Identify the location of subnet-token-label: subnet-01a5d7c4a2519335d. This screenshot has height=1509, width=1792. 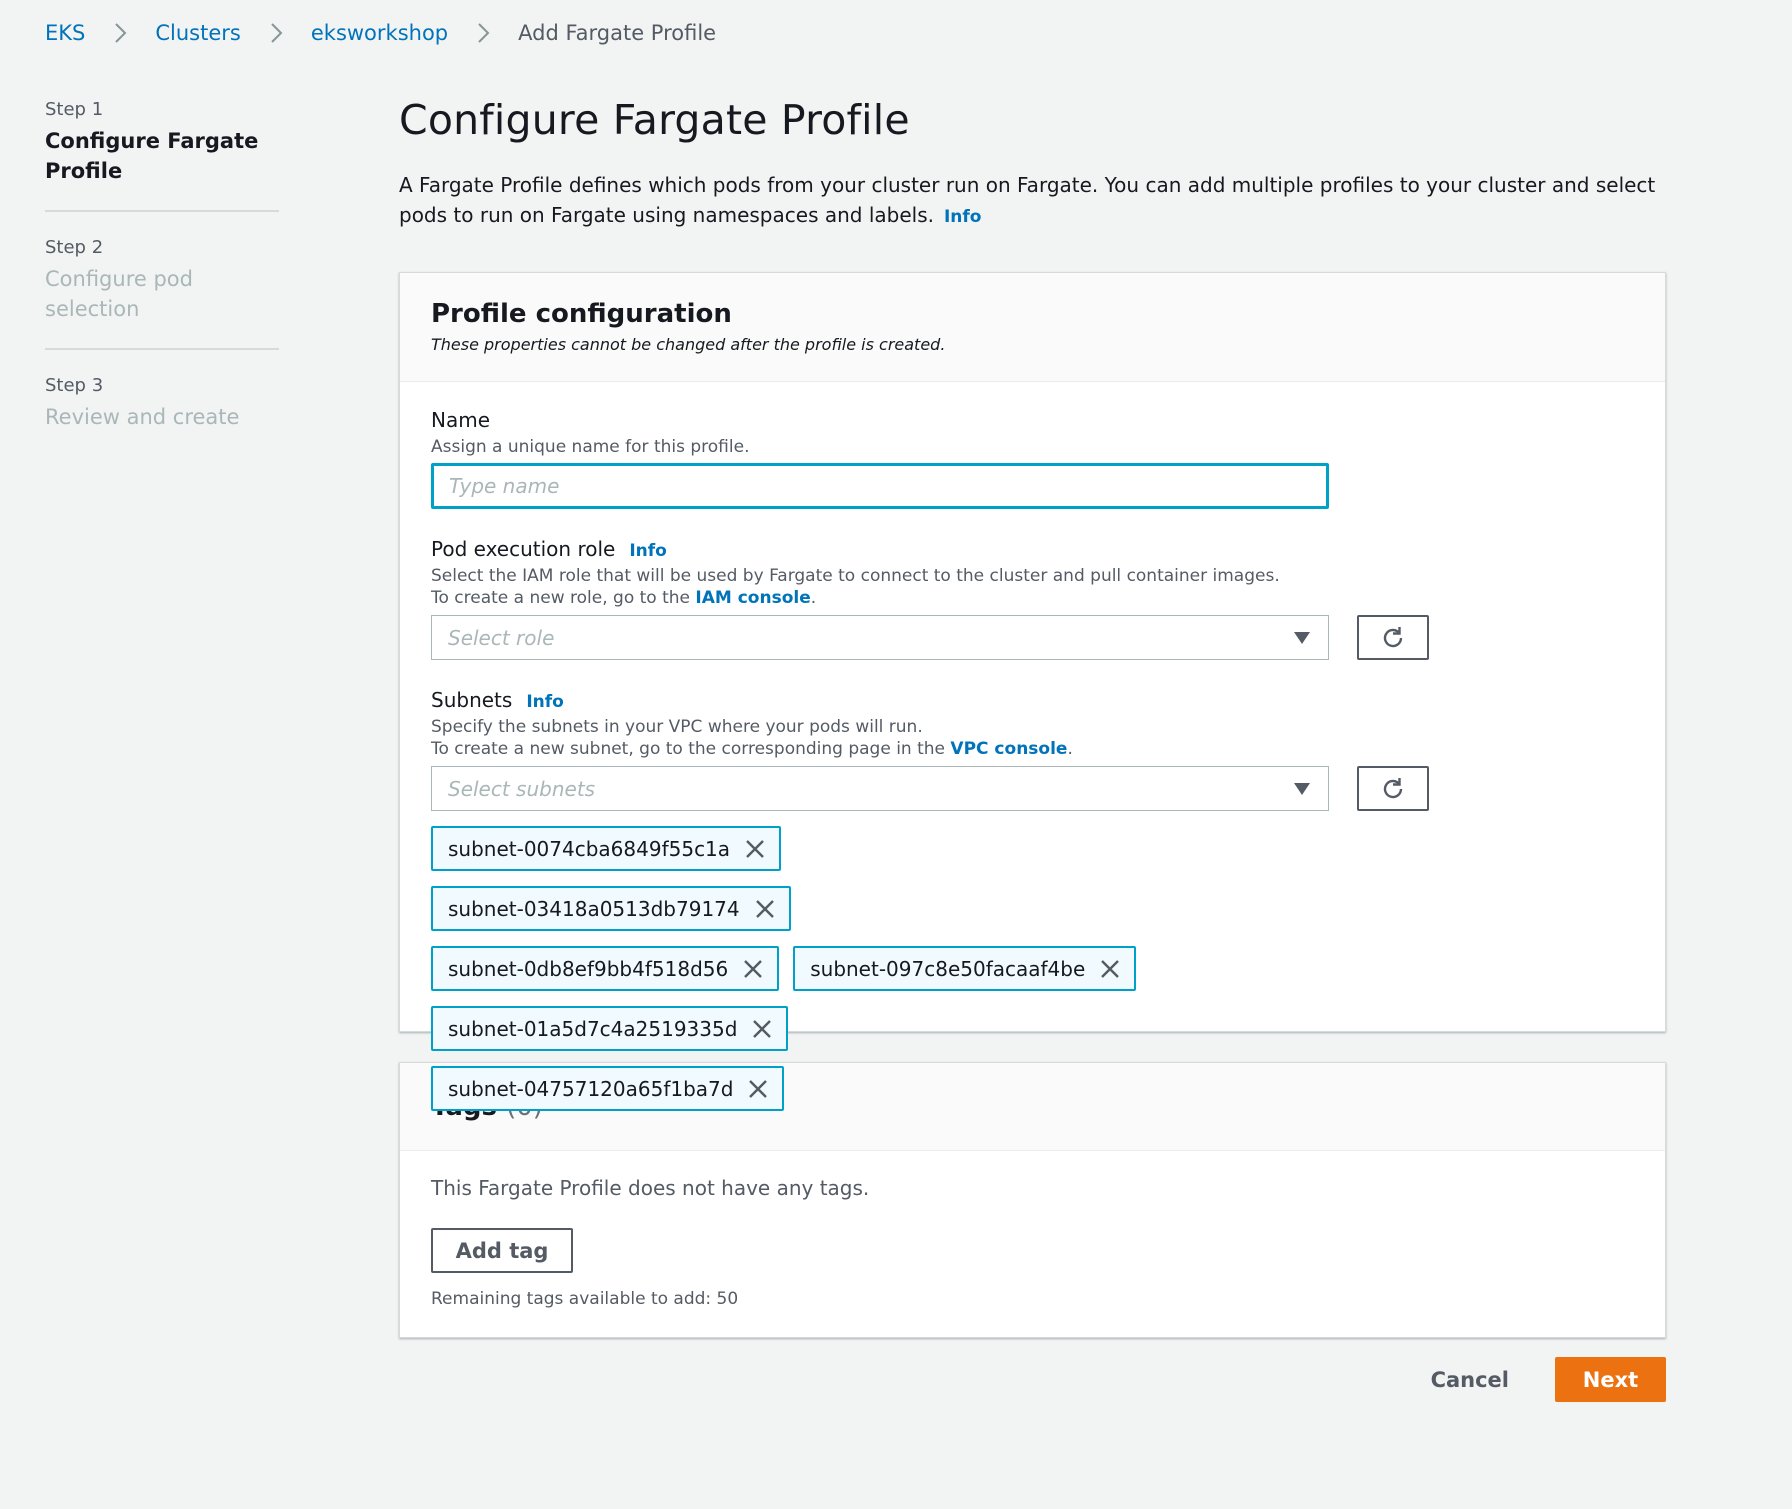
(593, 1028).